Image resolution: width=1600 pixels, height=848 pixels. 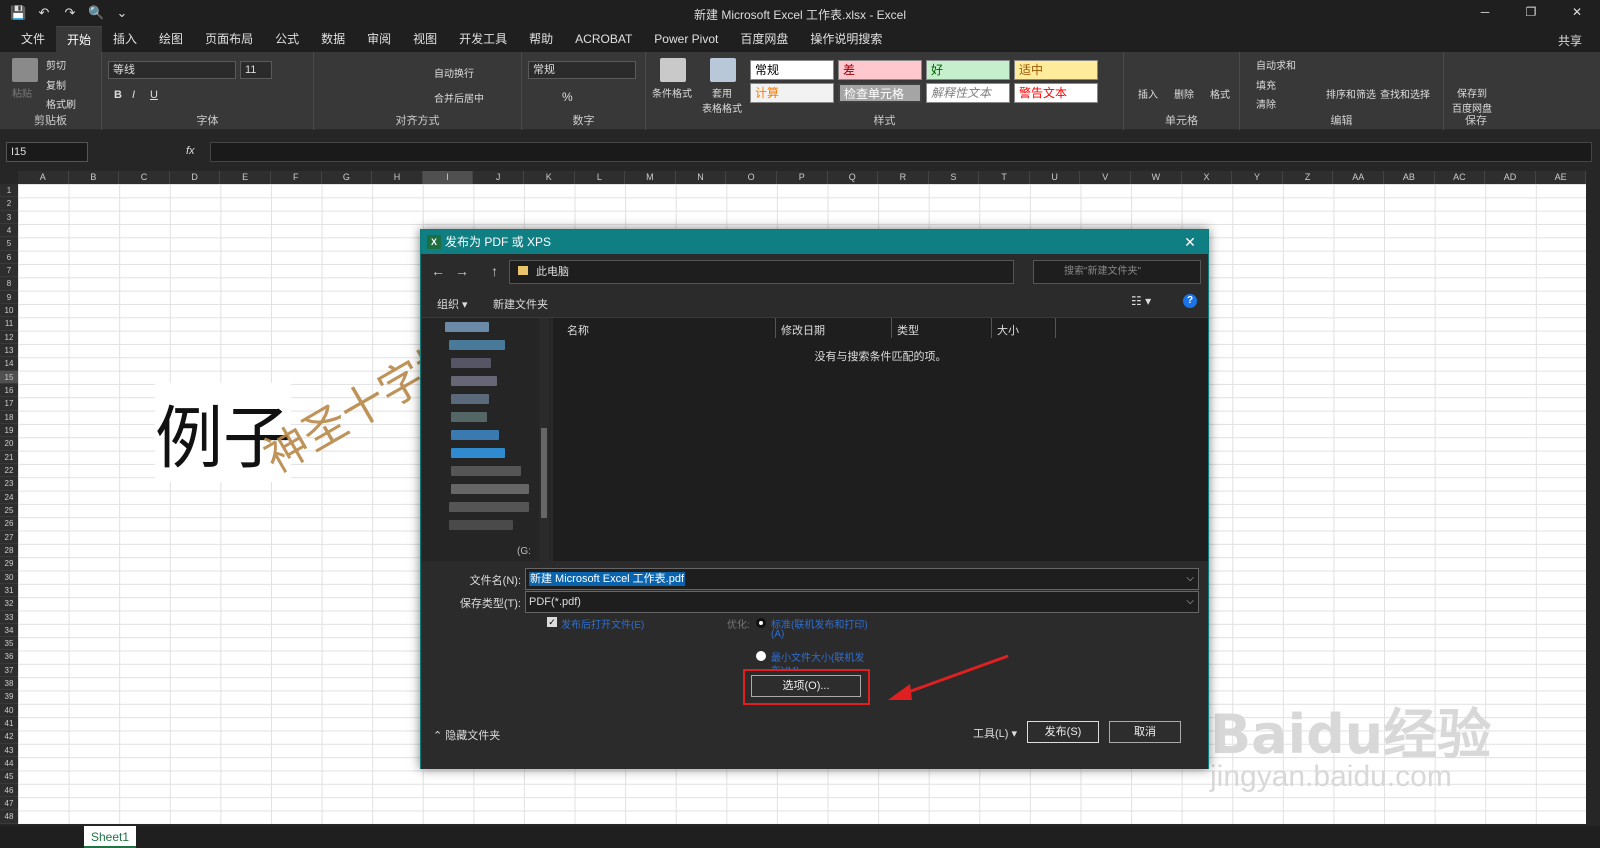 I want to click on row-header: 19, so click(x=9, y=431).